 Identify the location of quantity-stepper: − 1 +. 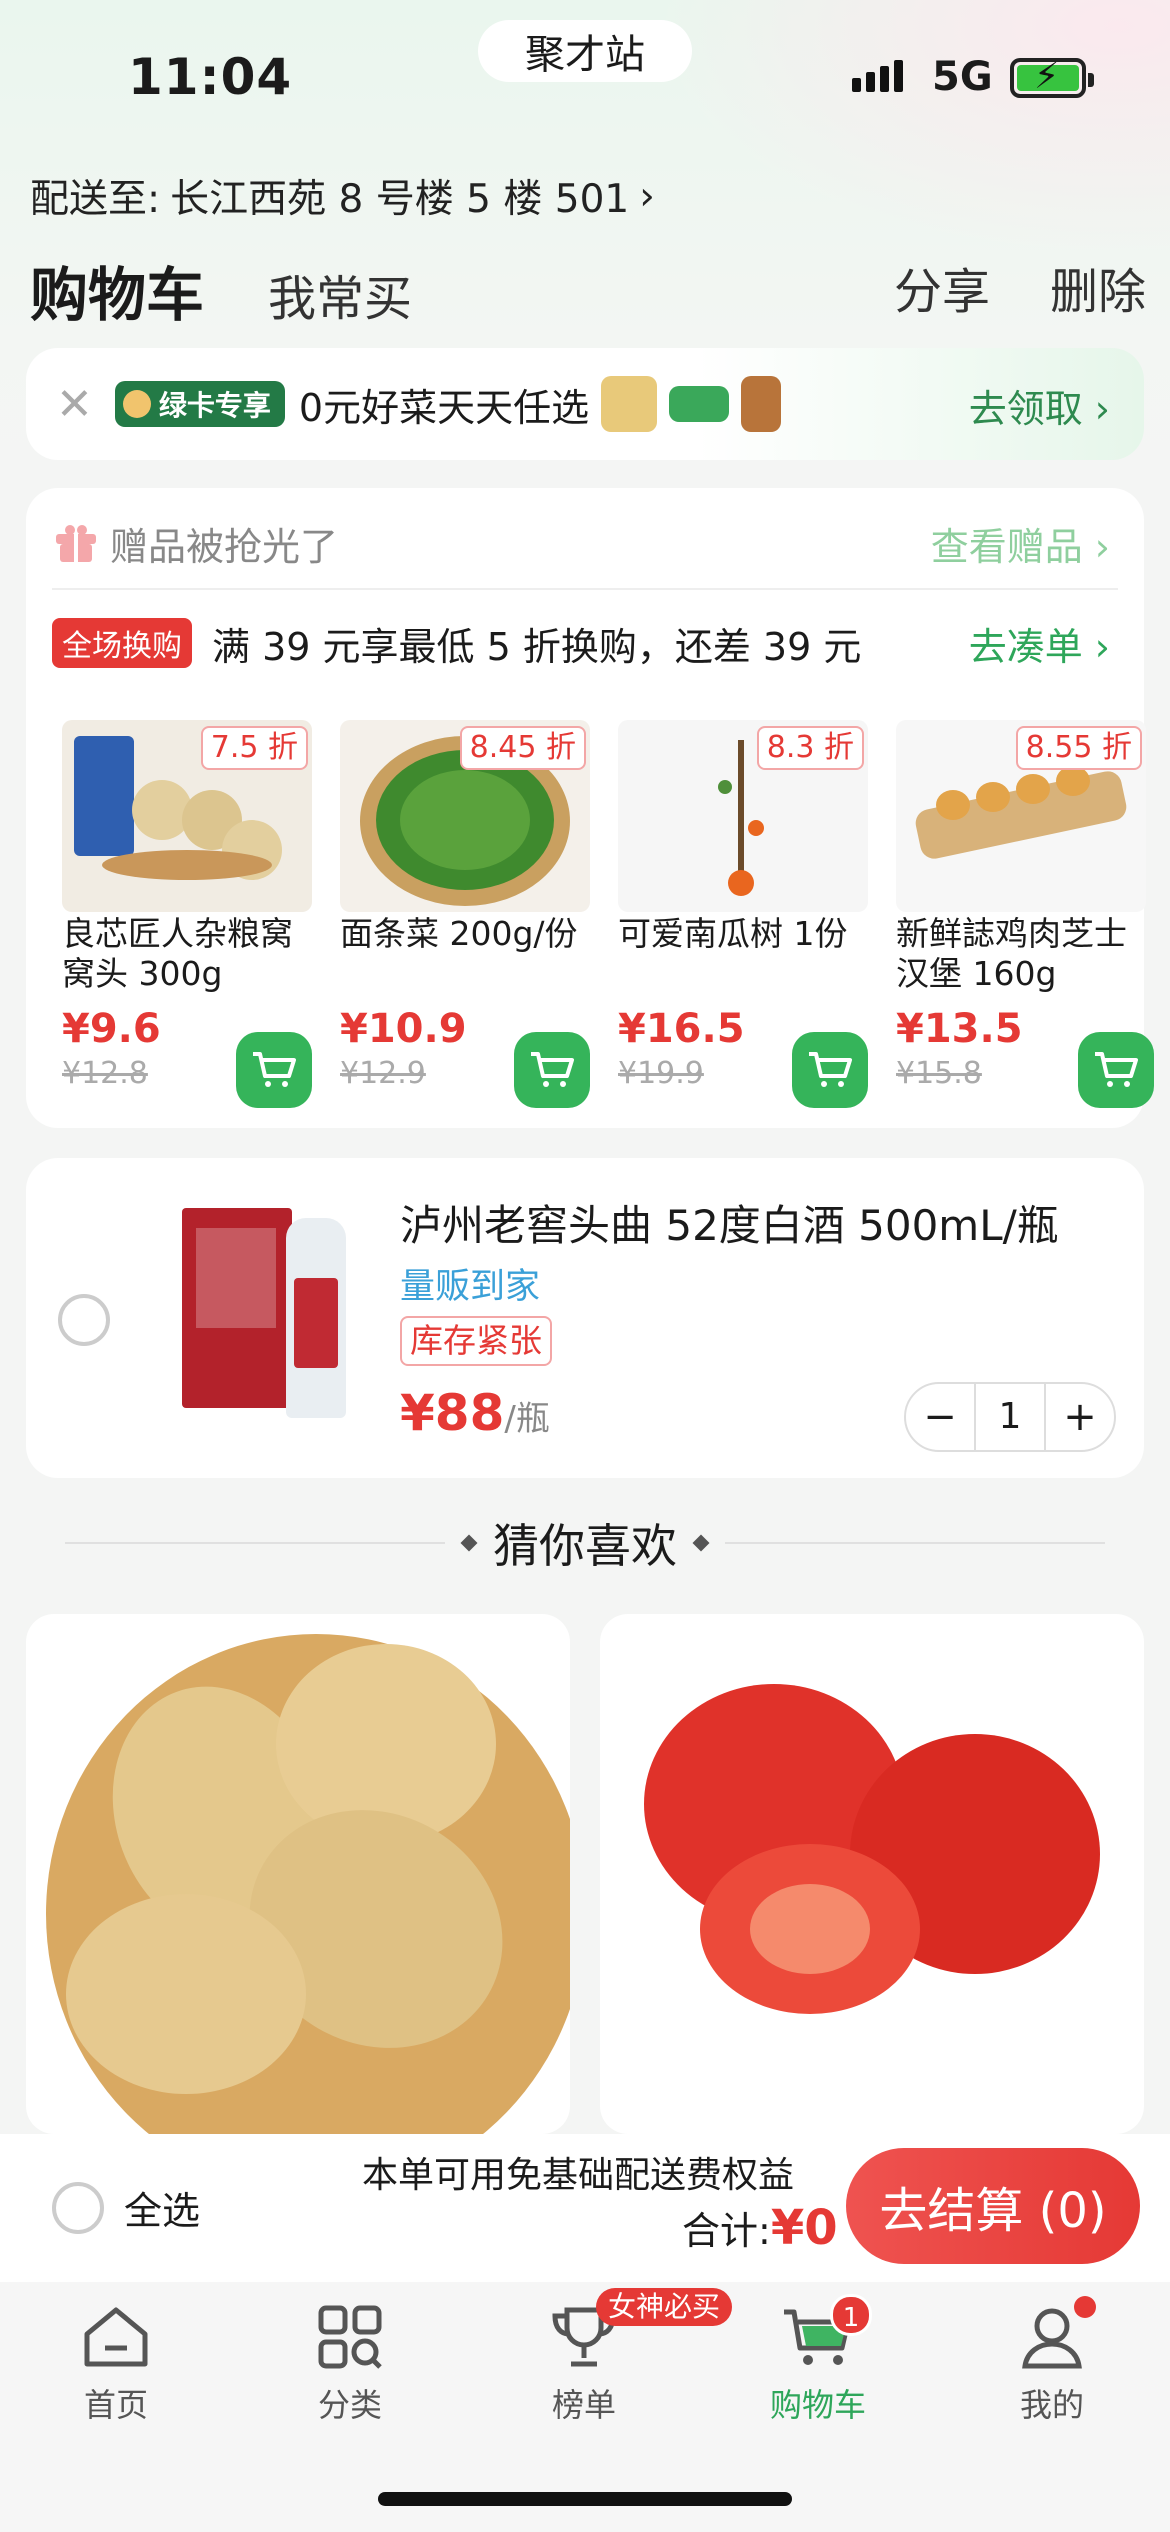
(1010, 1417).